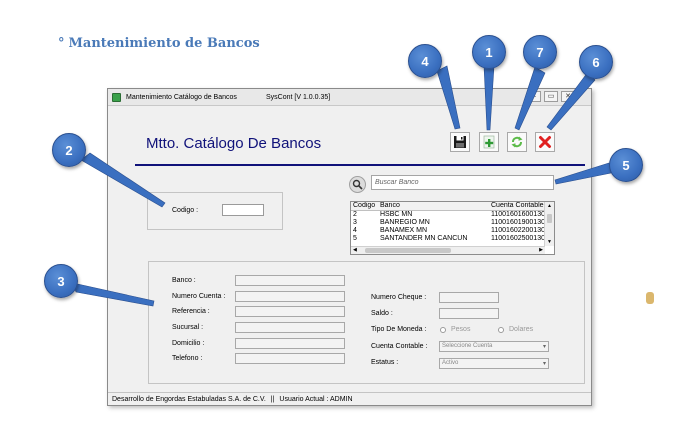  What do you see at coordinates (540, 52) in the screenshot?
I see `callout-badge-7: 7` at bounding box center [540, 52].